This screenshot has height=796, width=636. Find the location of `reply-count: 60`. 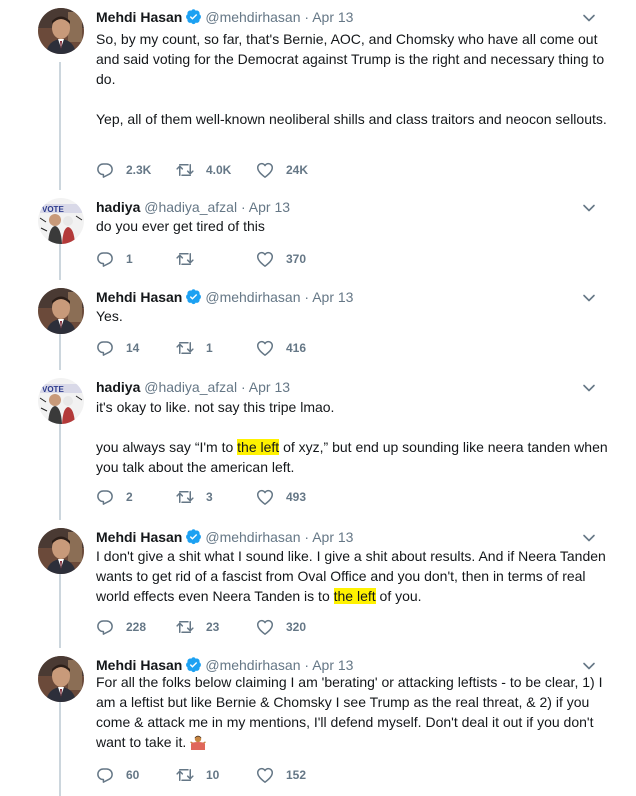

reply-count: 60 is located at coordinates (133, 775).